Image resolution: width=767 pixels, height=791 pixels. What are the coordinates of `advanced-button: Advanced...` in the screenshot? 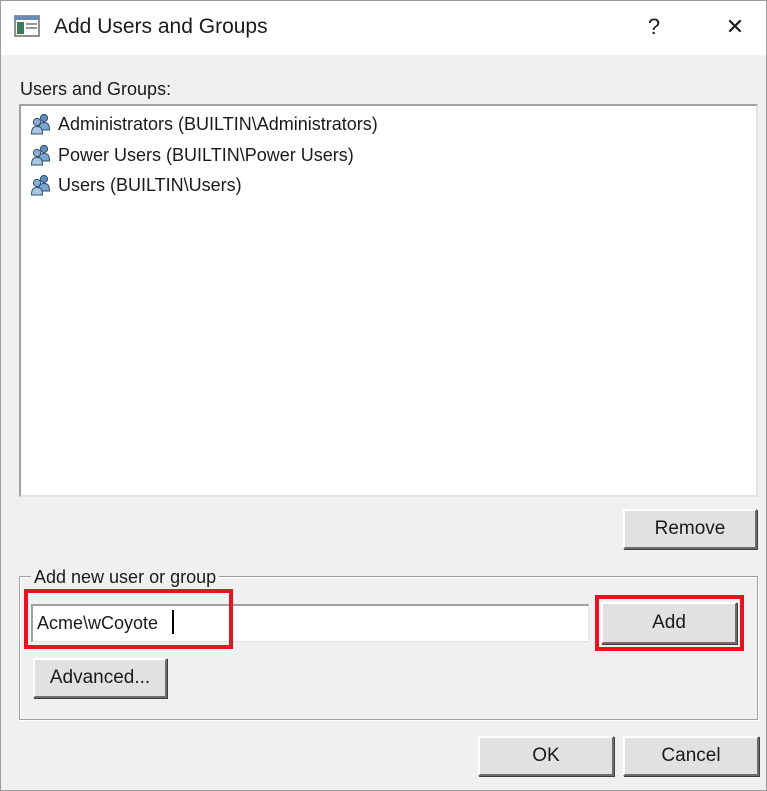 It's located at (100, 678).